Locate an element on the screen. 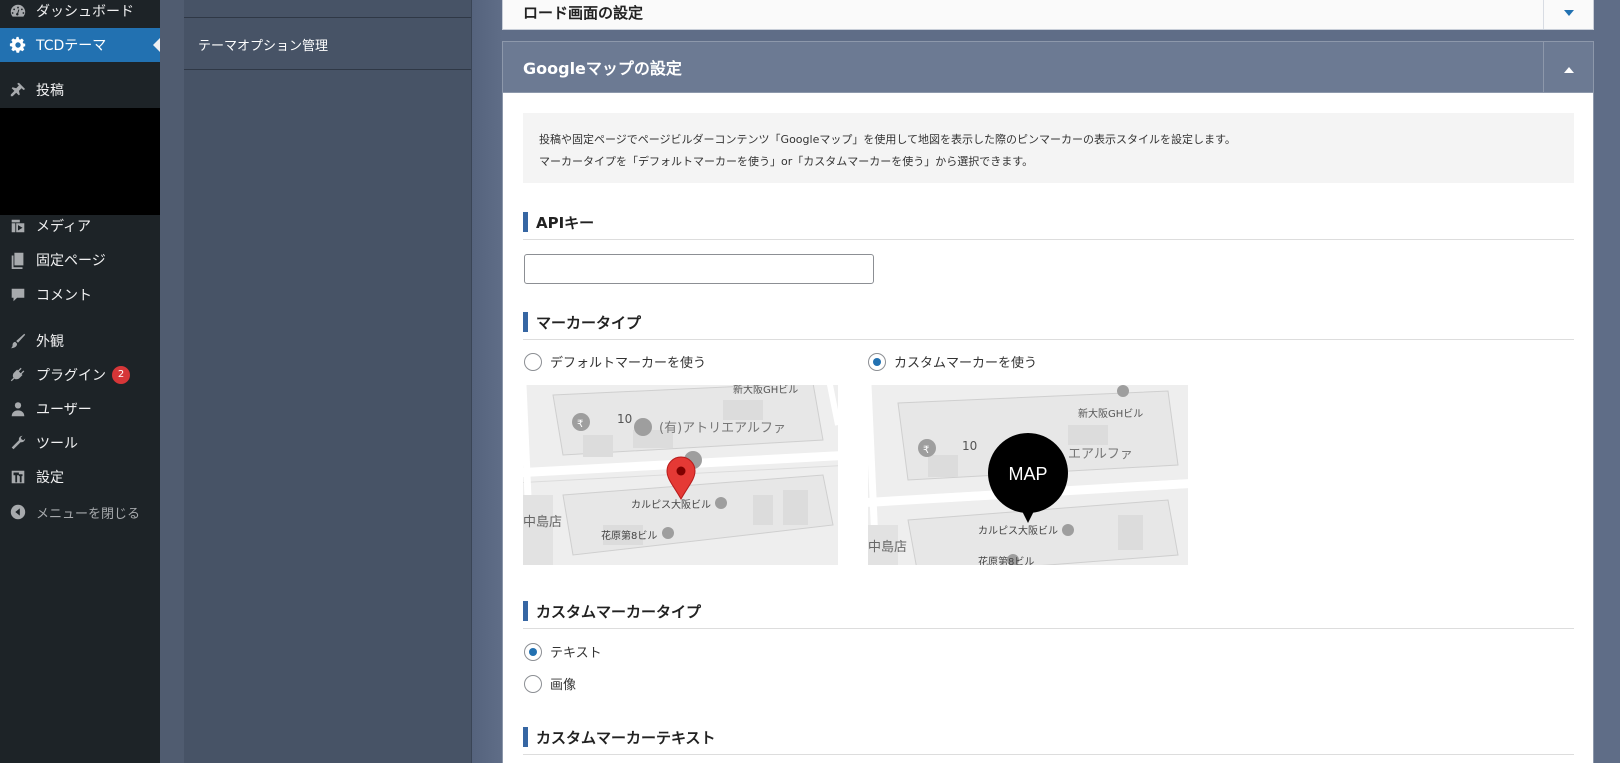 This screenshot has width=1620, height=763. sidebar-item-label: 固定ページ is located at coordinates (71, 261).